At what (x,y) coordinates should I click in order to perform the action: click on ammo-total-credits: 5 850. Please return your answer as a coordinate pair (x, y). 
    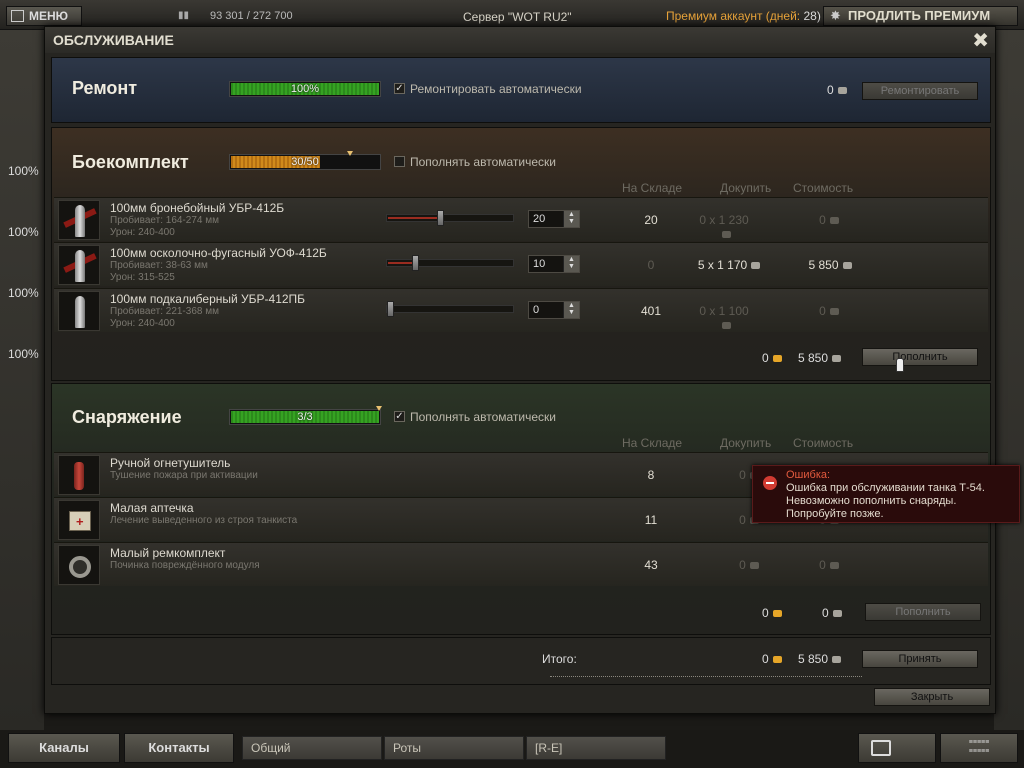
    Looking at the image, I should click on (820, 358).